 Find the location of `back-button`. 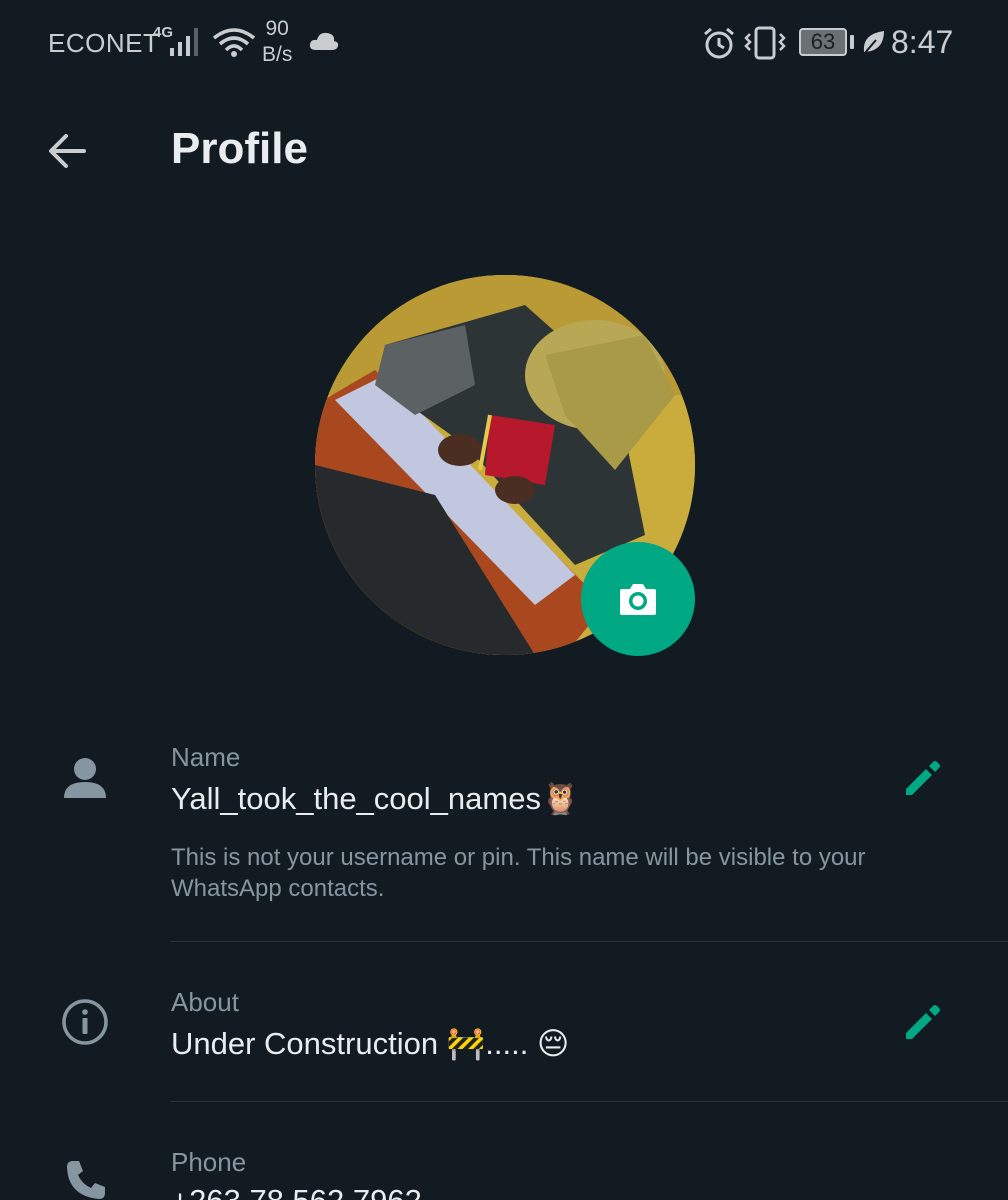

back-button is located at coordinates (67, 151).